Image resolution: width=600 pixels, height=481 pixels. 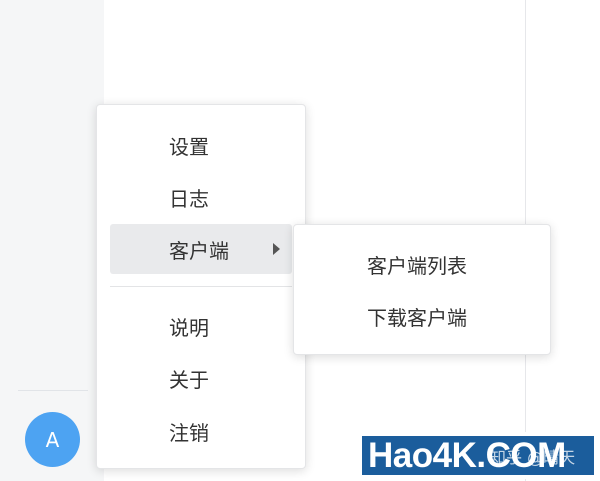 I want to click on submenu-item-download-client: 下载客户端, so click(x=423, y=316).